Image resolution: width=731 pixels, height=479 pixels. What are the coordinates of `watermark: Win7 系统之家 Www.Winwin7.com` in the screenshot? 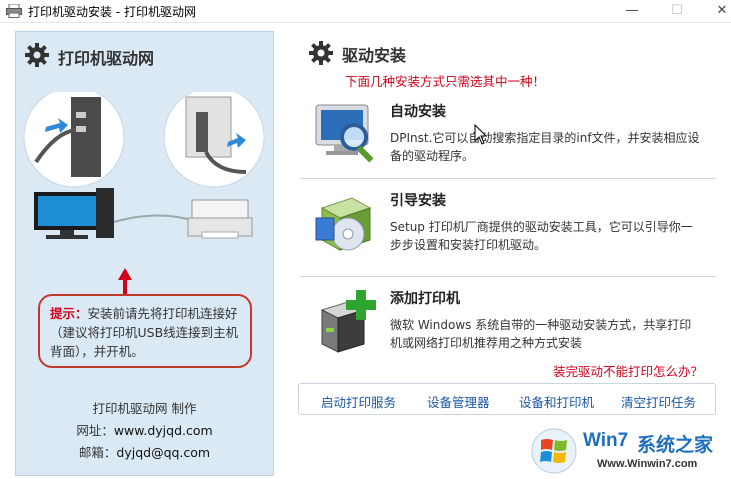 It's located at (629, 451).